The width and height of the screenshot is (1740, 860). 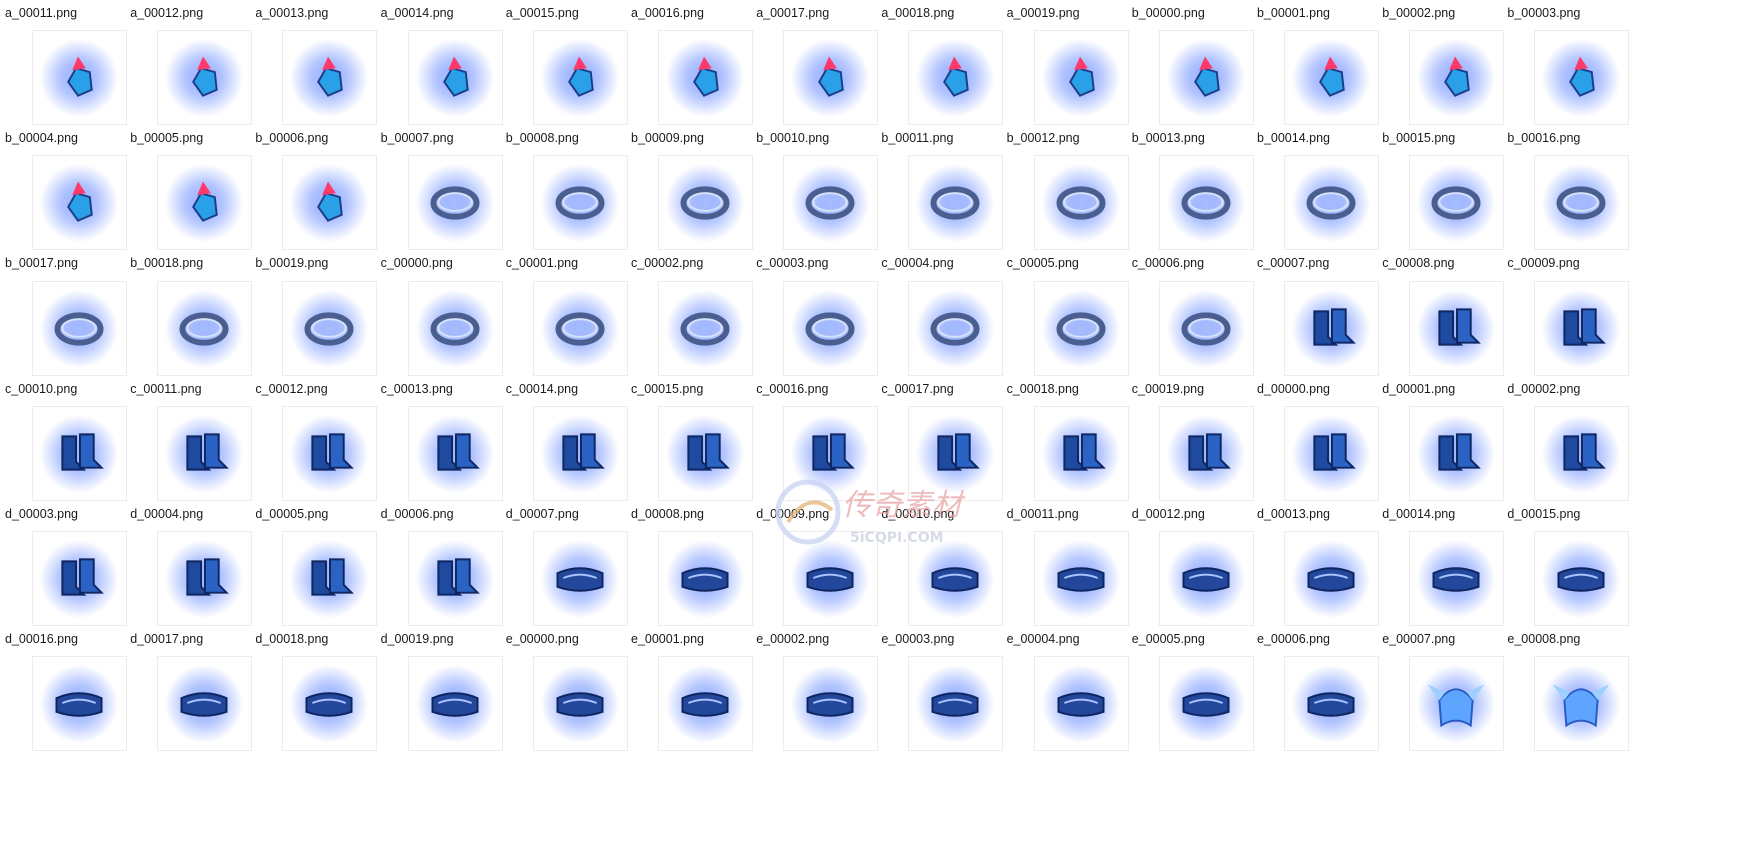 I want to click on file-item: b_00006.png, so click(x=319, y=99).